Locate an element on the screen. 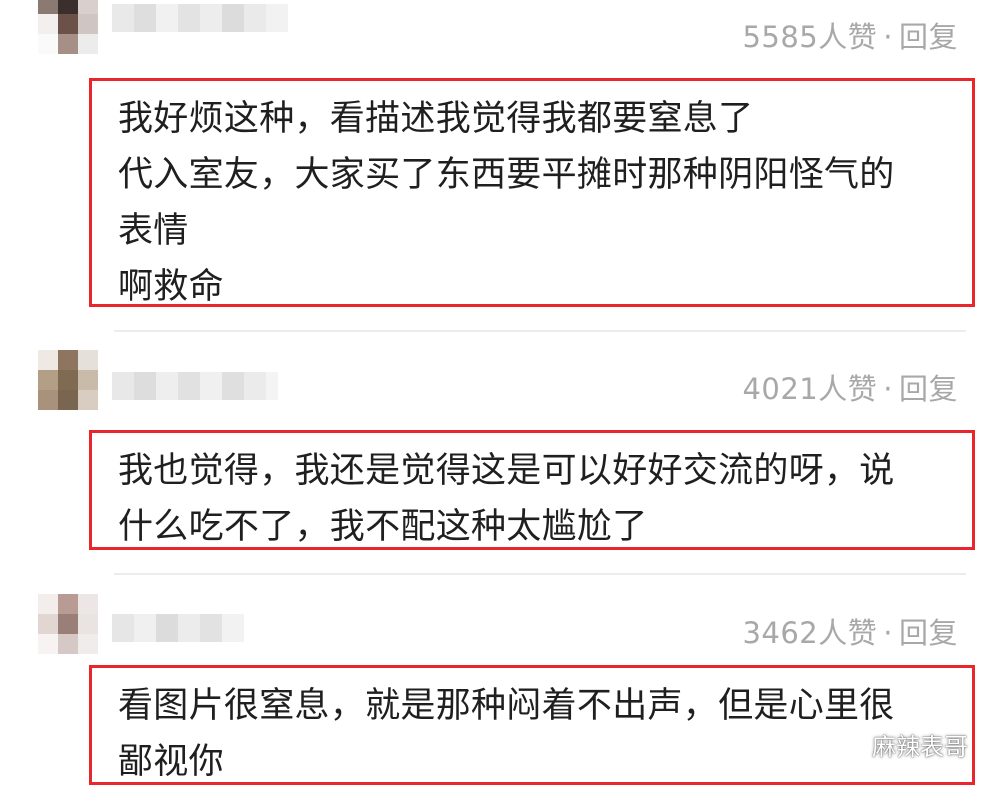 This screenshot has width=1000, height=790. like-count: 3462人赞 is located at coordinates (809, 633).